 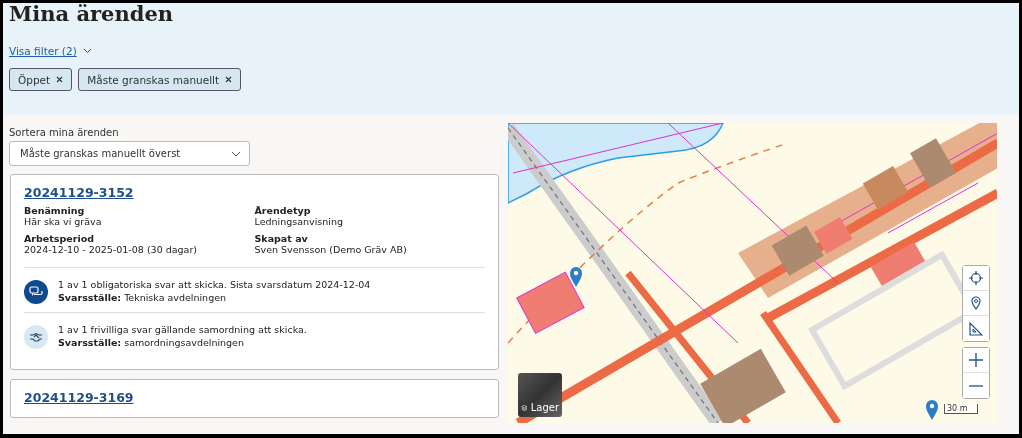 I want to click on layers-button: Lager, so click(x=540, y=395).